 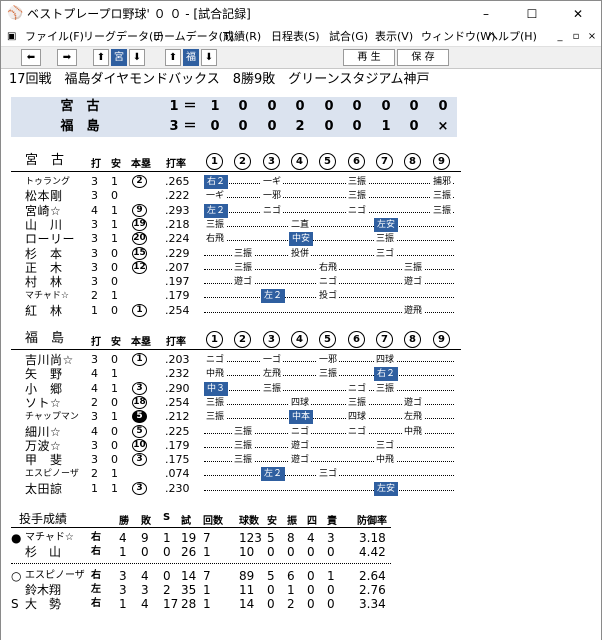 What do you see at coordinates (31, 57) in the screenshot?
I see `prev-arrow-button: ⬅` at bounding box center [31, 57].